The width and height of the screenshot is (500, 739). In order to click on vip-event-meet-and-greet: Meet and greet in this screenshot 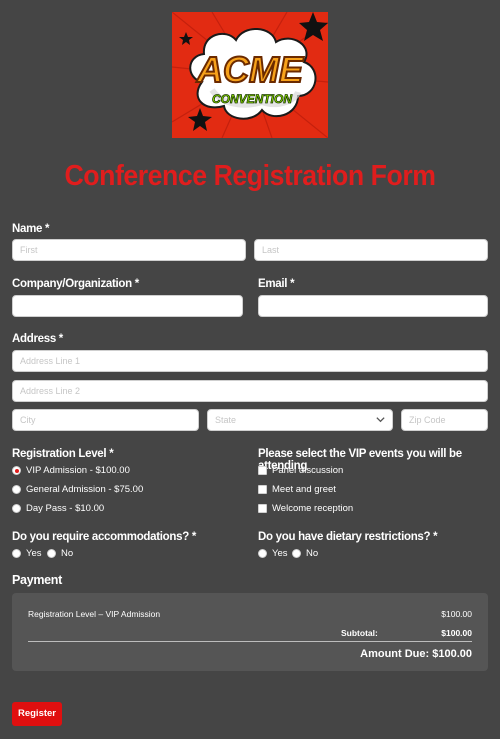, I will do `click(297, 489)`.